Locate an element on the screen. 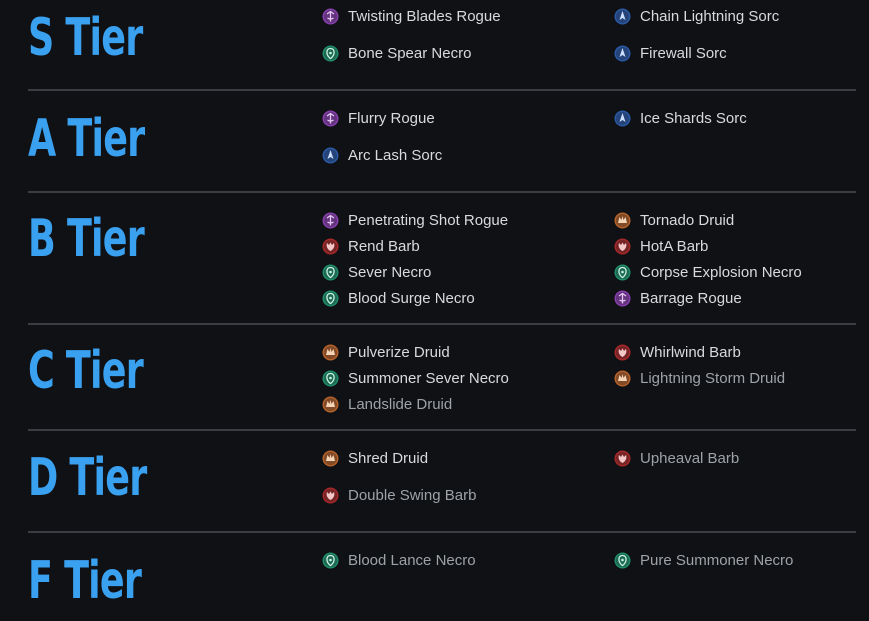 This screenshot has height=621, width=869. build-name: Flurry Rogue is located at coordinates (391, 118).